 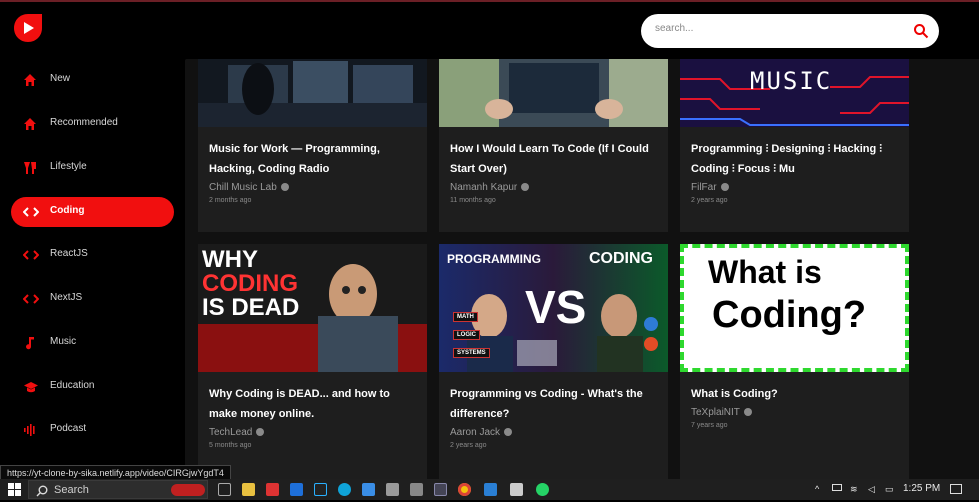 What do you see at coordinates (494, 259) in the screenshot?
I see `thumbnail-text: PROGRAMMING` at bounding box center [494, 259].